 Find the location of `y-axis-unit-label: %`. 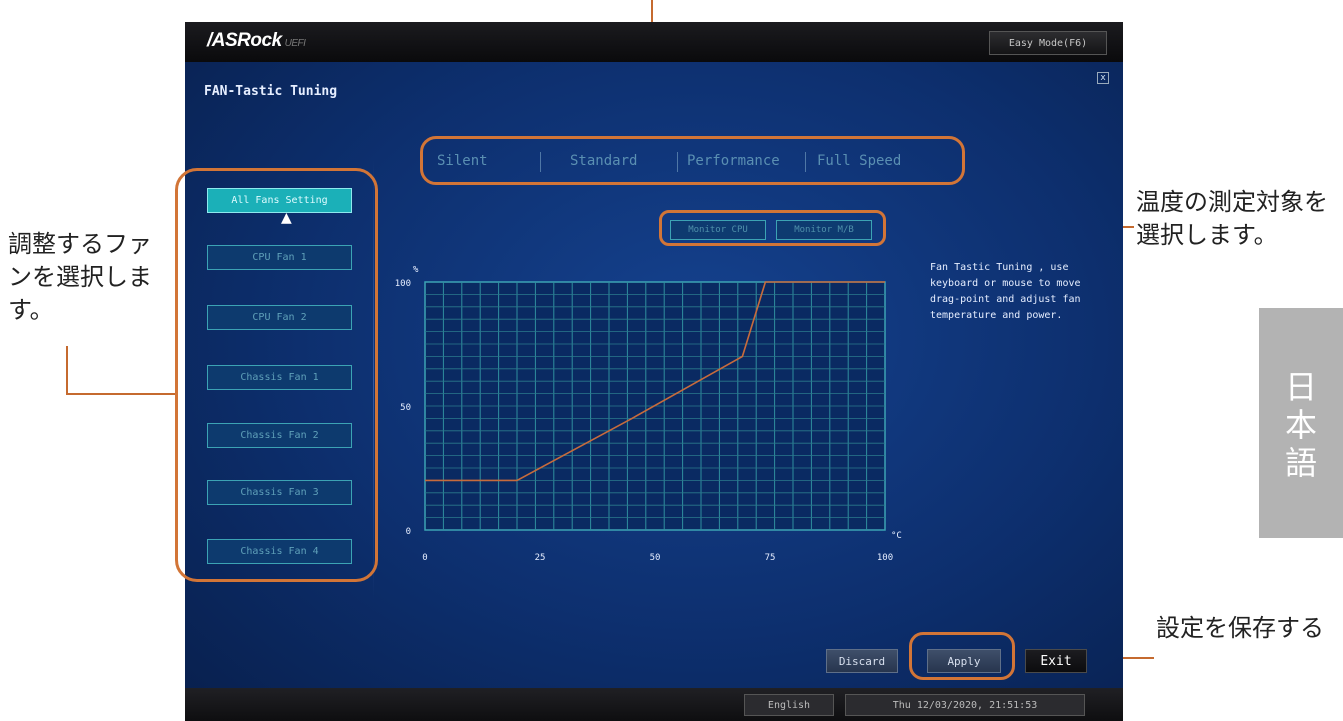

y-axis-unit-label: % is located at coordinates (416, 270).